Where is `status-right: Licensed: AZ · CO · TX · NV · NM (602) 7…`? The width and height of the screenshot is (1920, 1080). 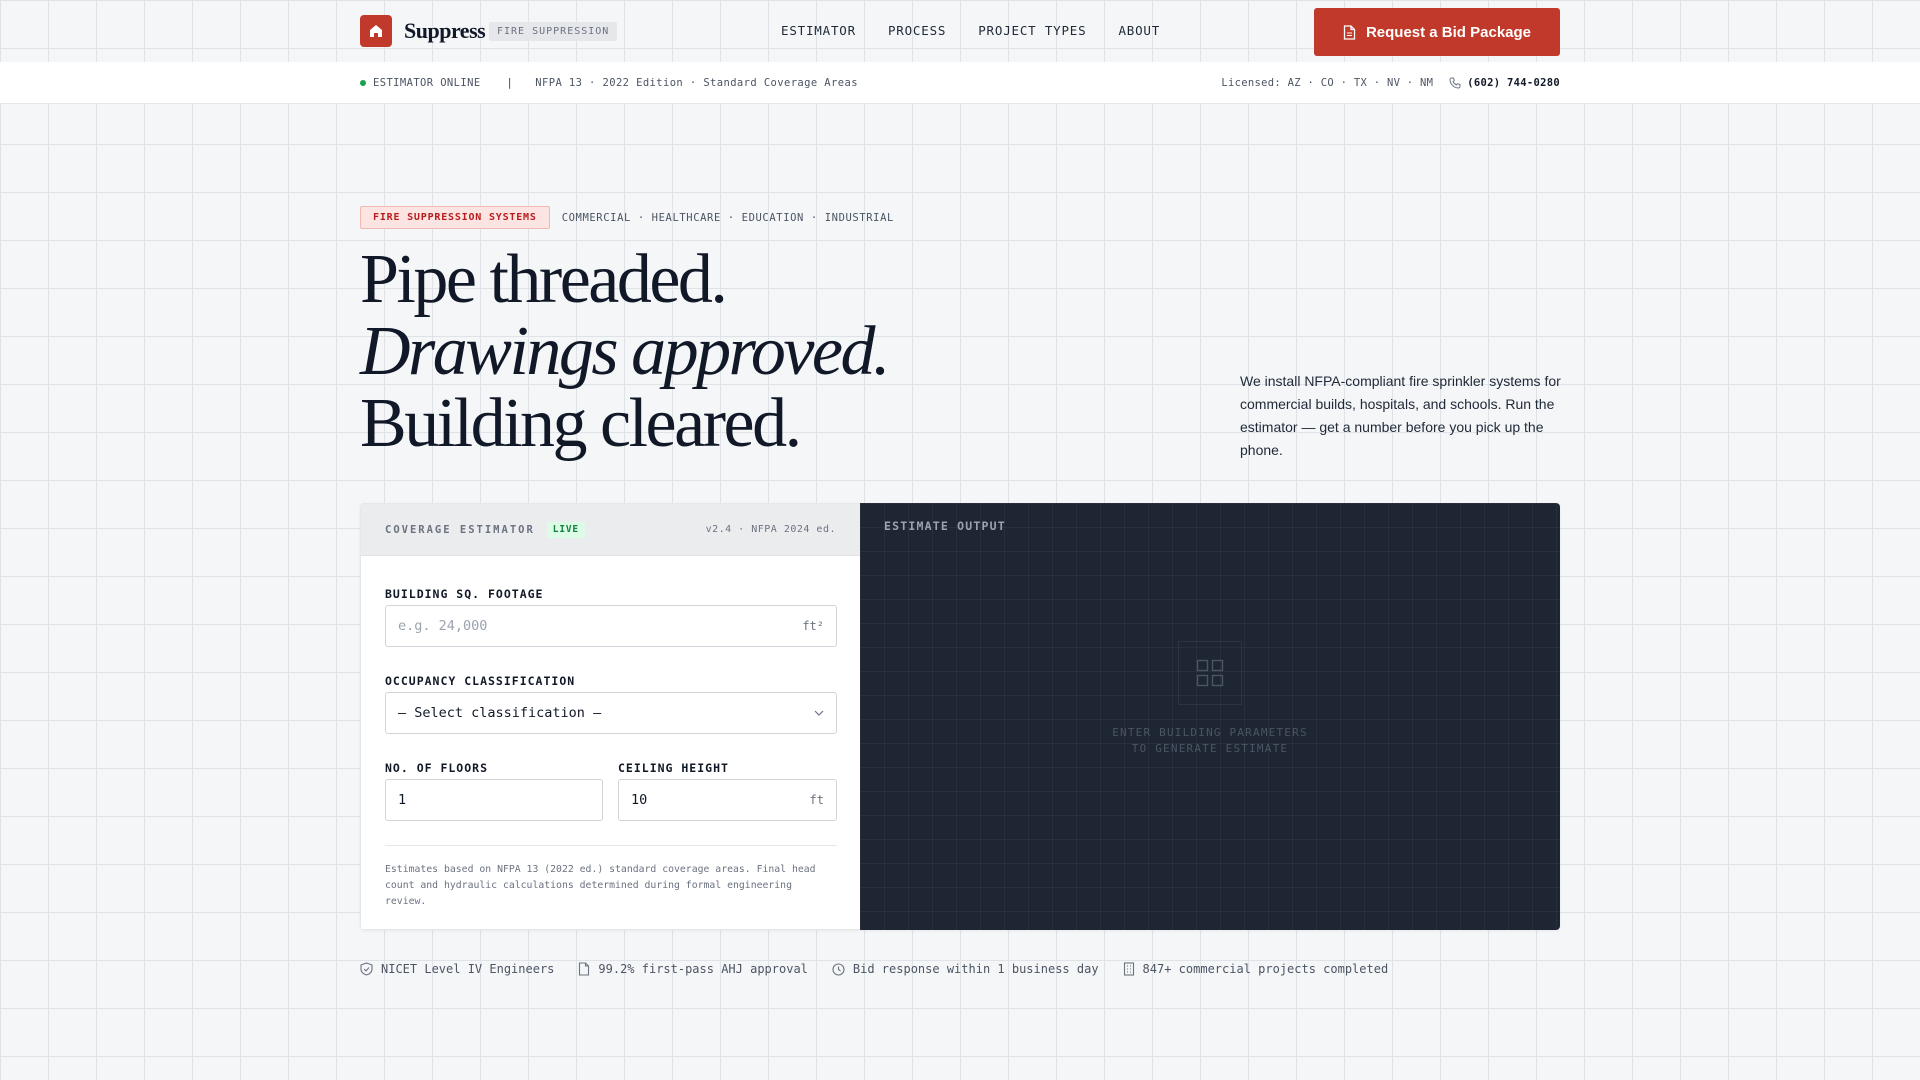 status-right: Licensed: AZ · CO · TX · NV · NM (602) 7… is located at coordinates (1390, 83).